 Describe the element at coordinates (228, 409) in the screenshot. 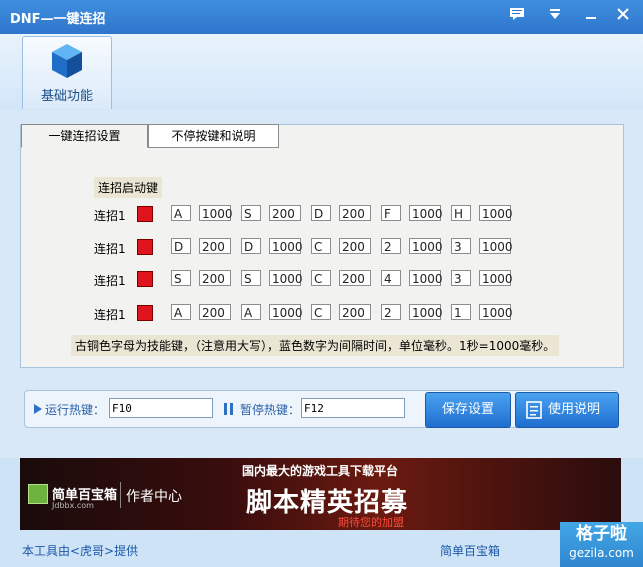

I see `pause-icon` at that location.